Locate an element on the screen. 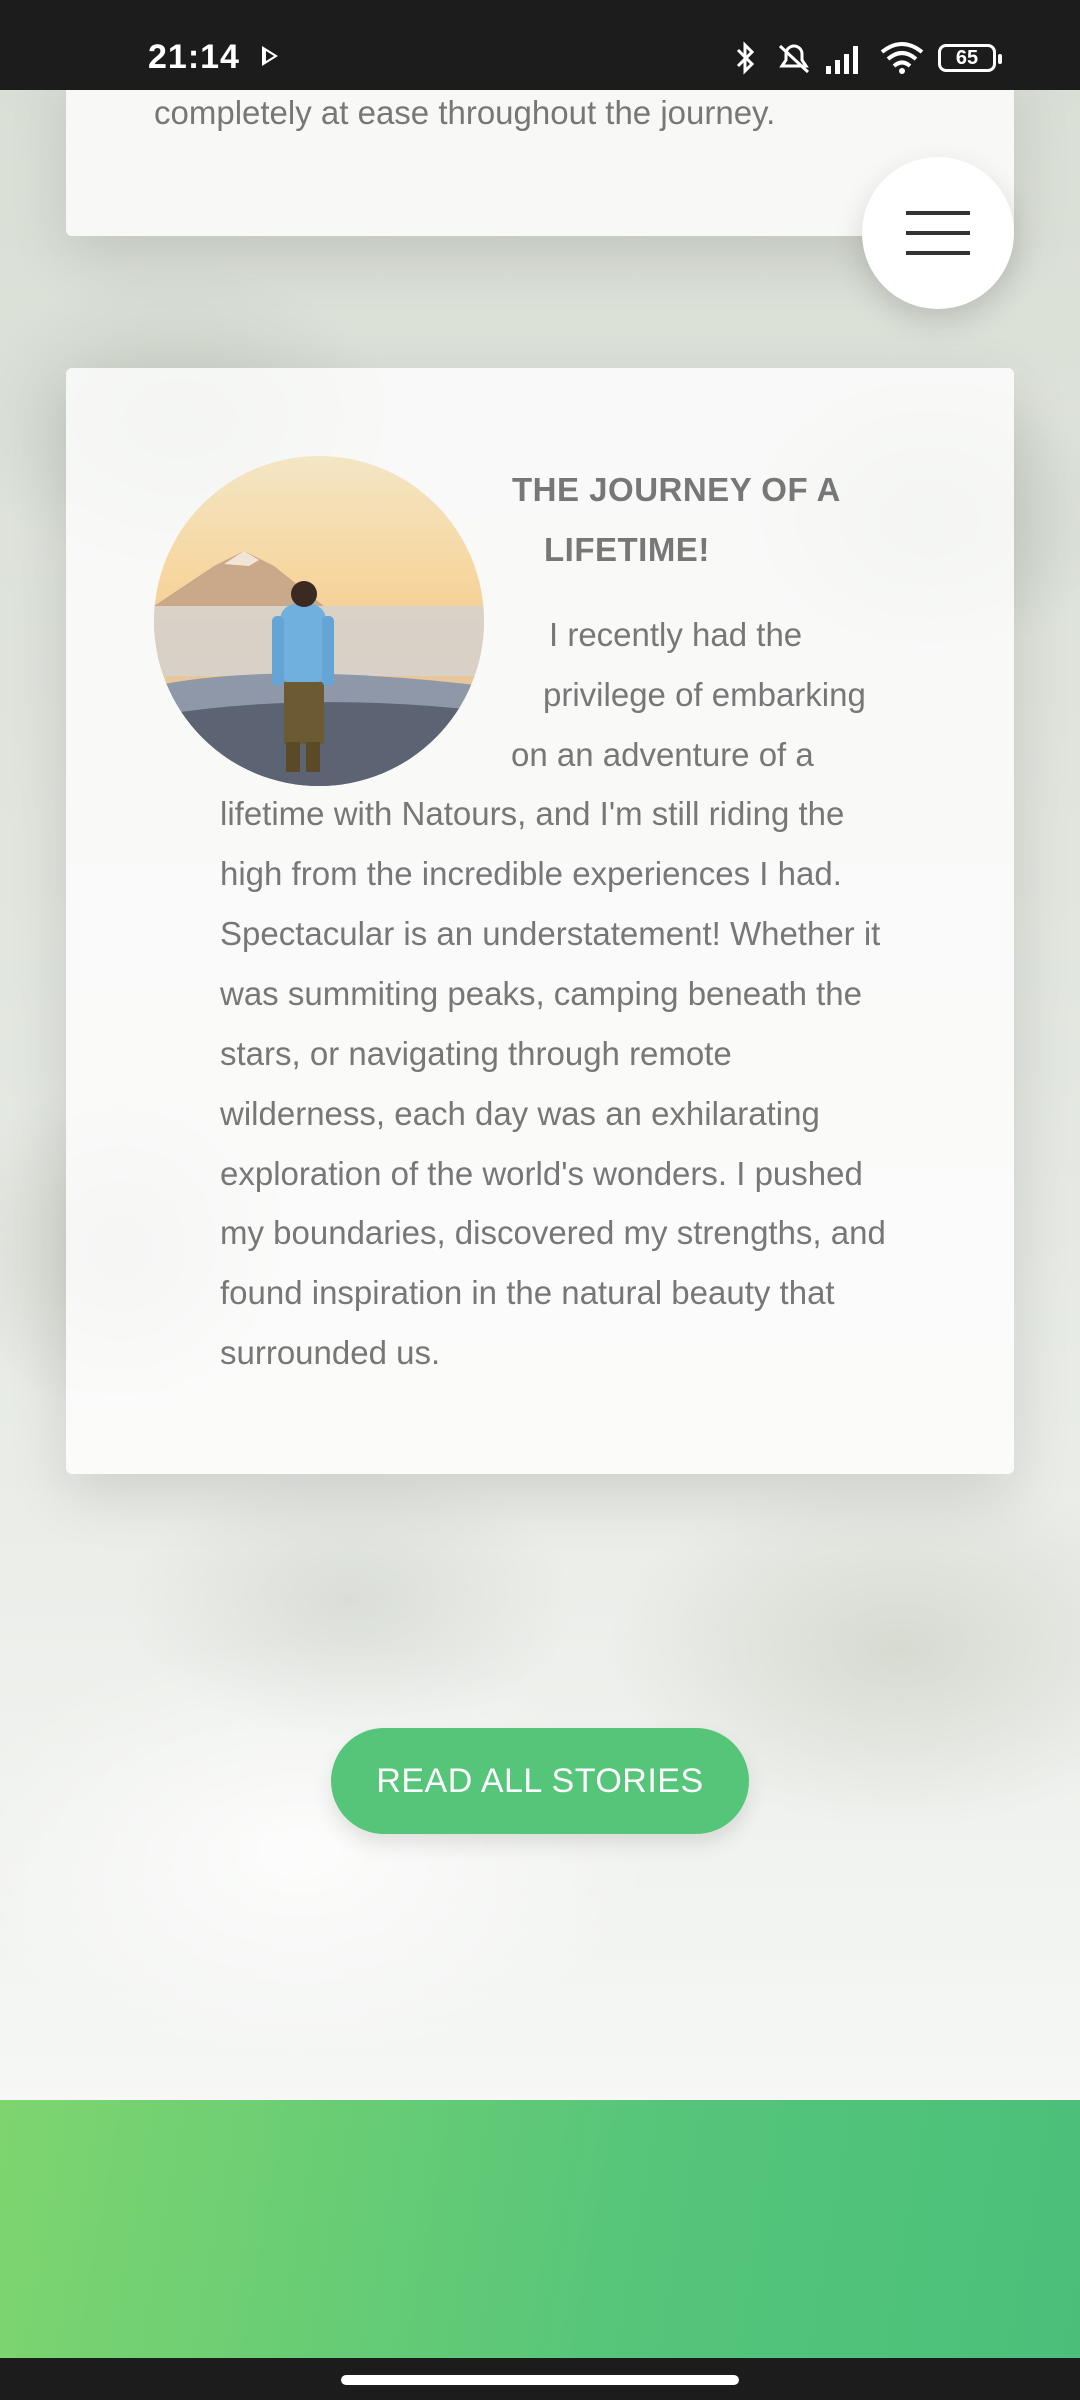 Image resolution: width=1080 pixels, height=2400 pixels. status-bar: 21:14 65 is located at coordinates (540, 45).